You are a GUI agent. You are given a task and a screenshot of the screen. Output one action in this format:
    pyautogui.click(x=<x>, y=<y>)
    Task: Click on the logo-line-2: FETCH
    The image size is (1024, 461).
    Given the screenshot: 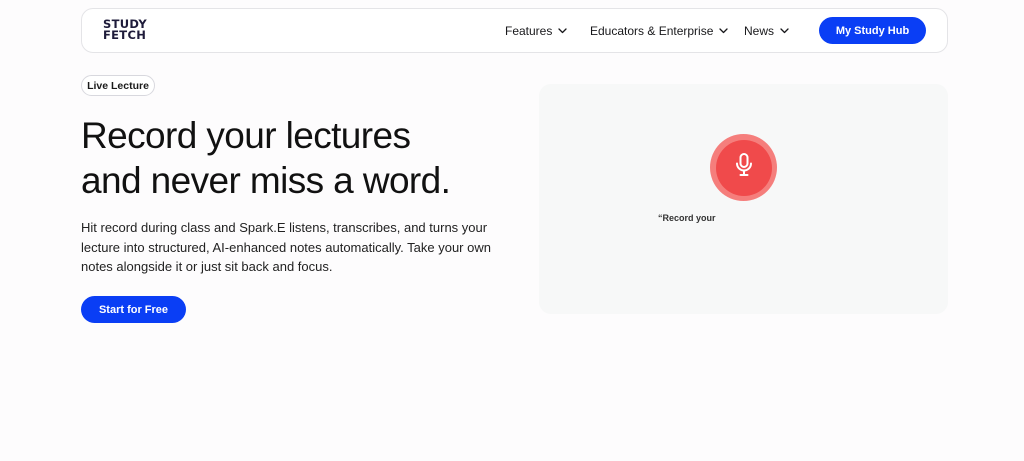 What is the action you would take?
    pyautogui.click(x=125, y=35)
    